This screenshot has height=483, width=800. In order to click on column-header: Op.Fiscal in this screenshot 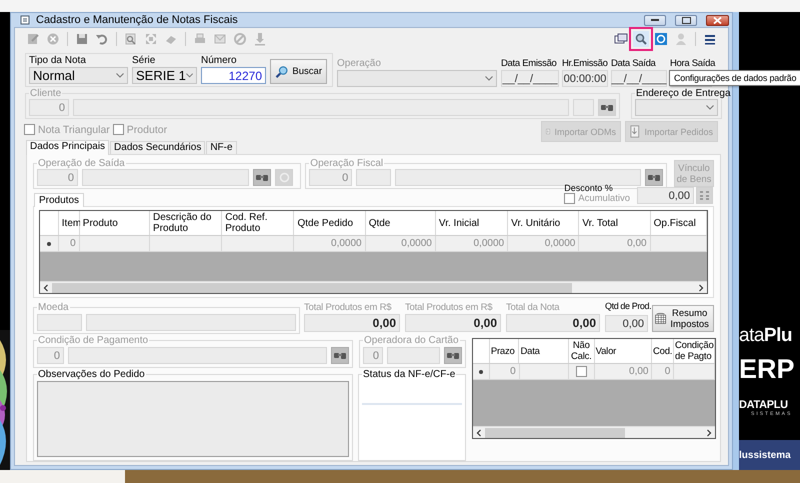, I will do `click(679, 223)`.